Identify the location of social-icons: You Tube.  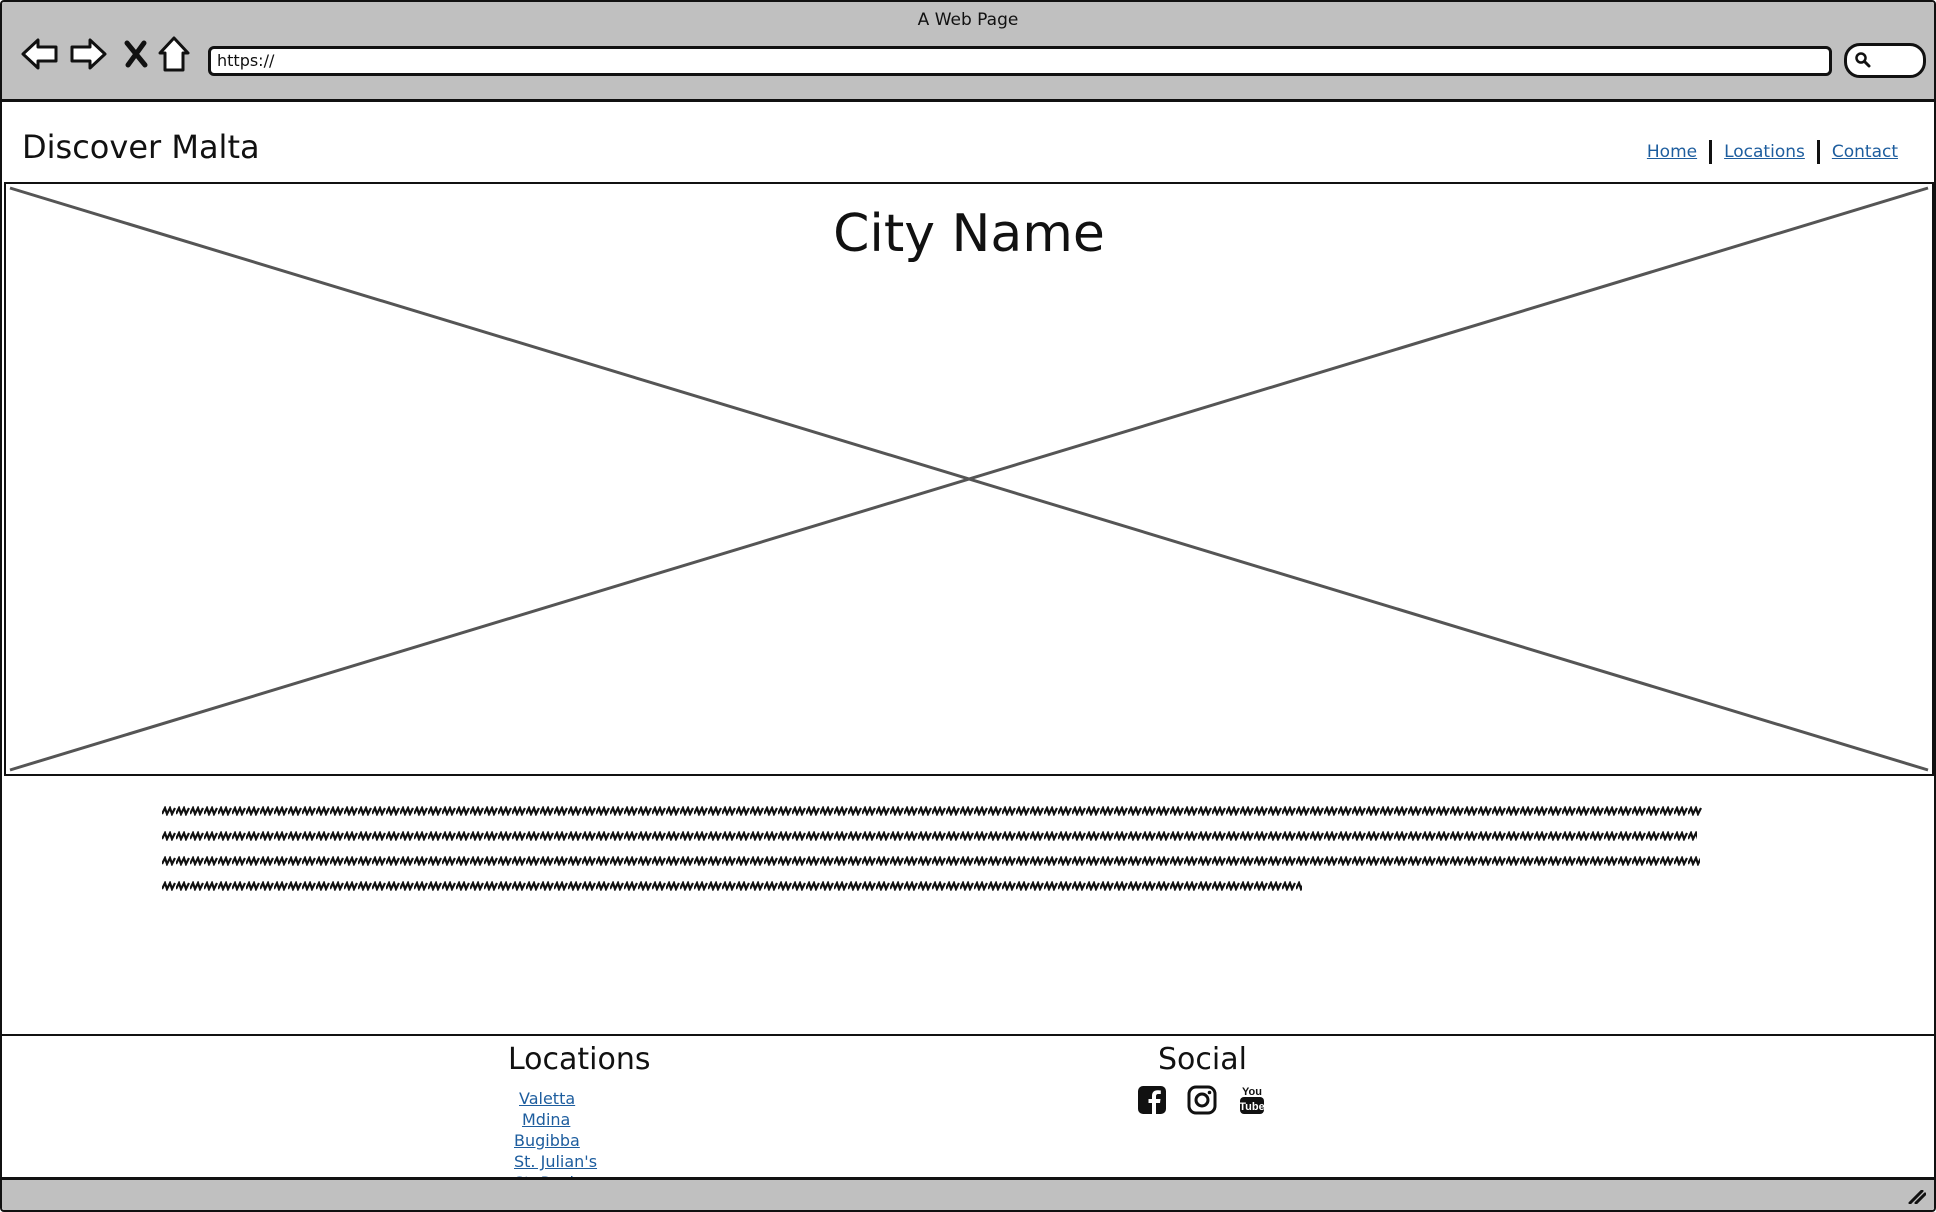
(1202, 1100).